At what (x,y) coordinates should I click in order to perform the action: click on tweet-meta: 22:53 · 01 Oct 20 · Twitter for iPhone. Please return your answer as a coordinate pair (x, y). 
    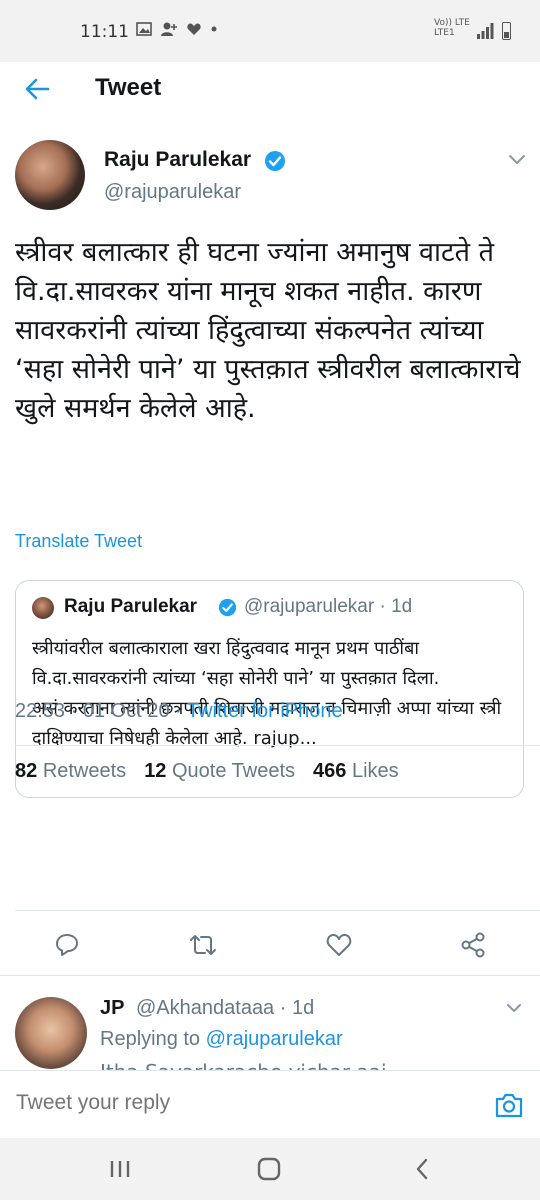
    Looking at the image, I should click on (179, 711).